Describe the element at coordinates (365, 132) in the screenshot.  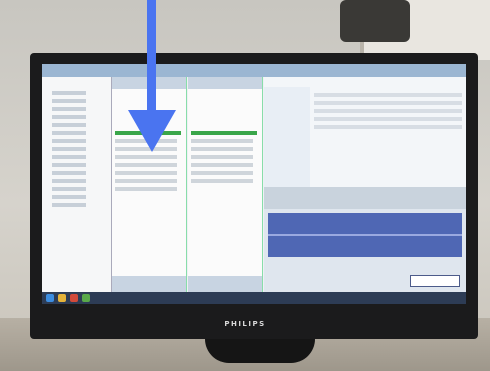
I see `file-browser-window` at that location.